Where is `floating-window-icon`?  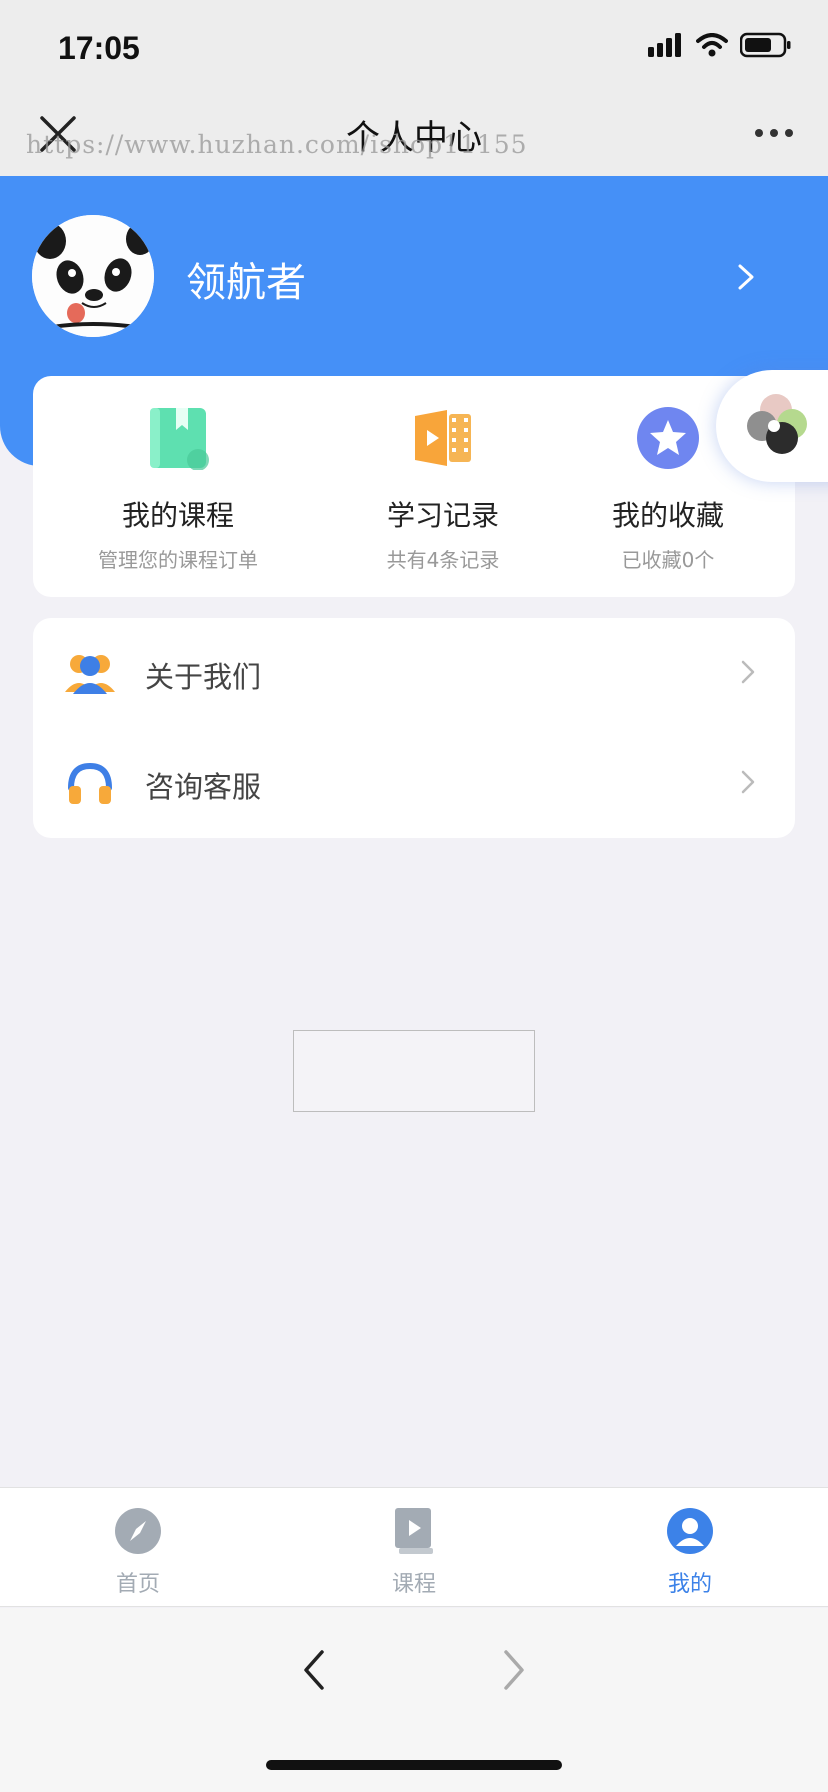 floating-window-icon is located at coordinates (777, 424).